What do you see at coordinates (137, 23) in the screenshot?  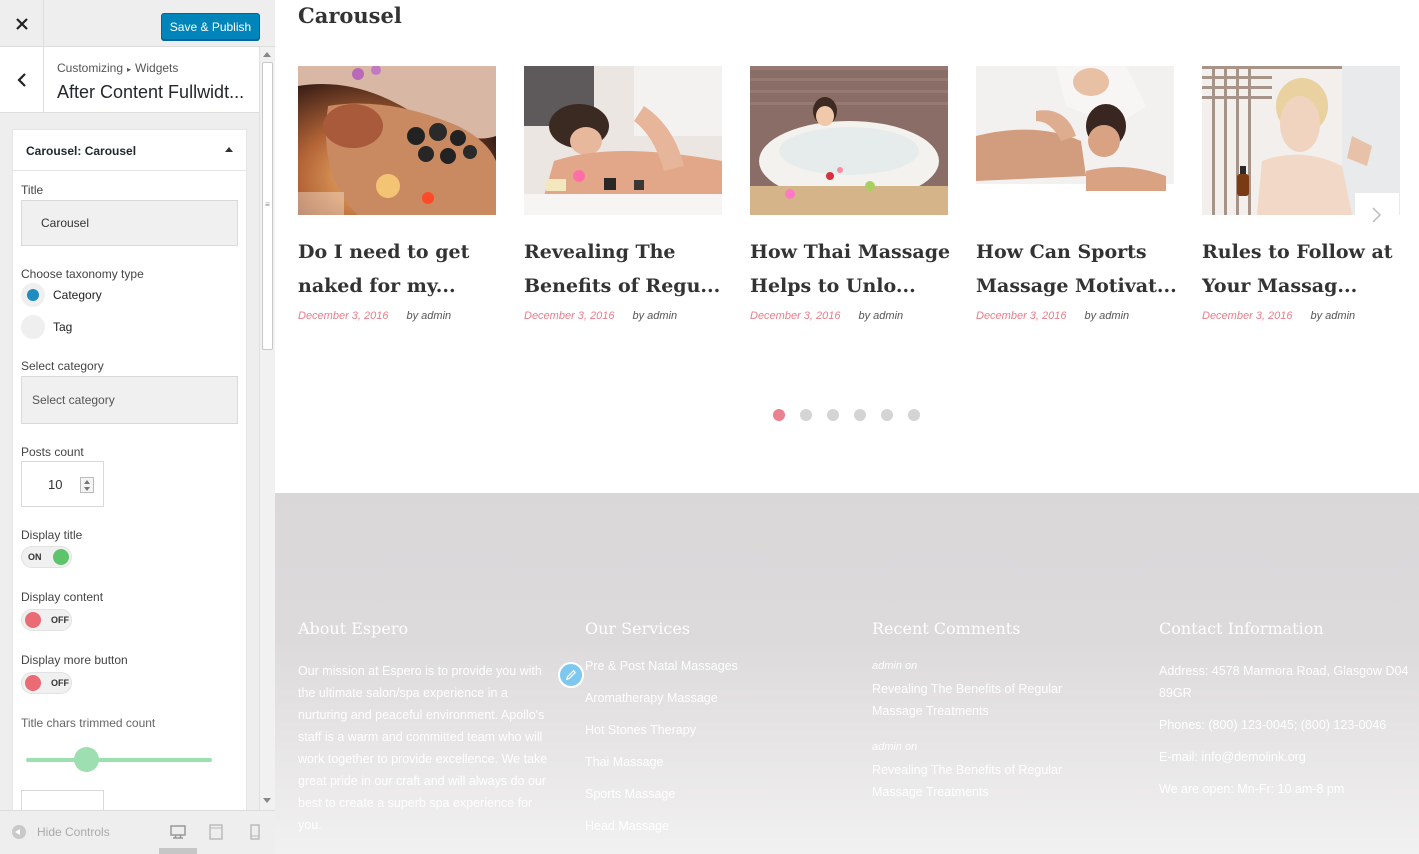 I see `customizer-header: Save & Publish` at bounding box center [137, 23].